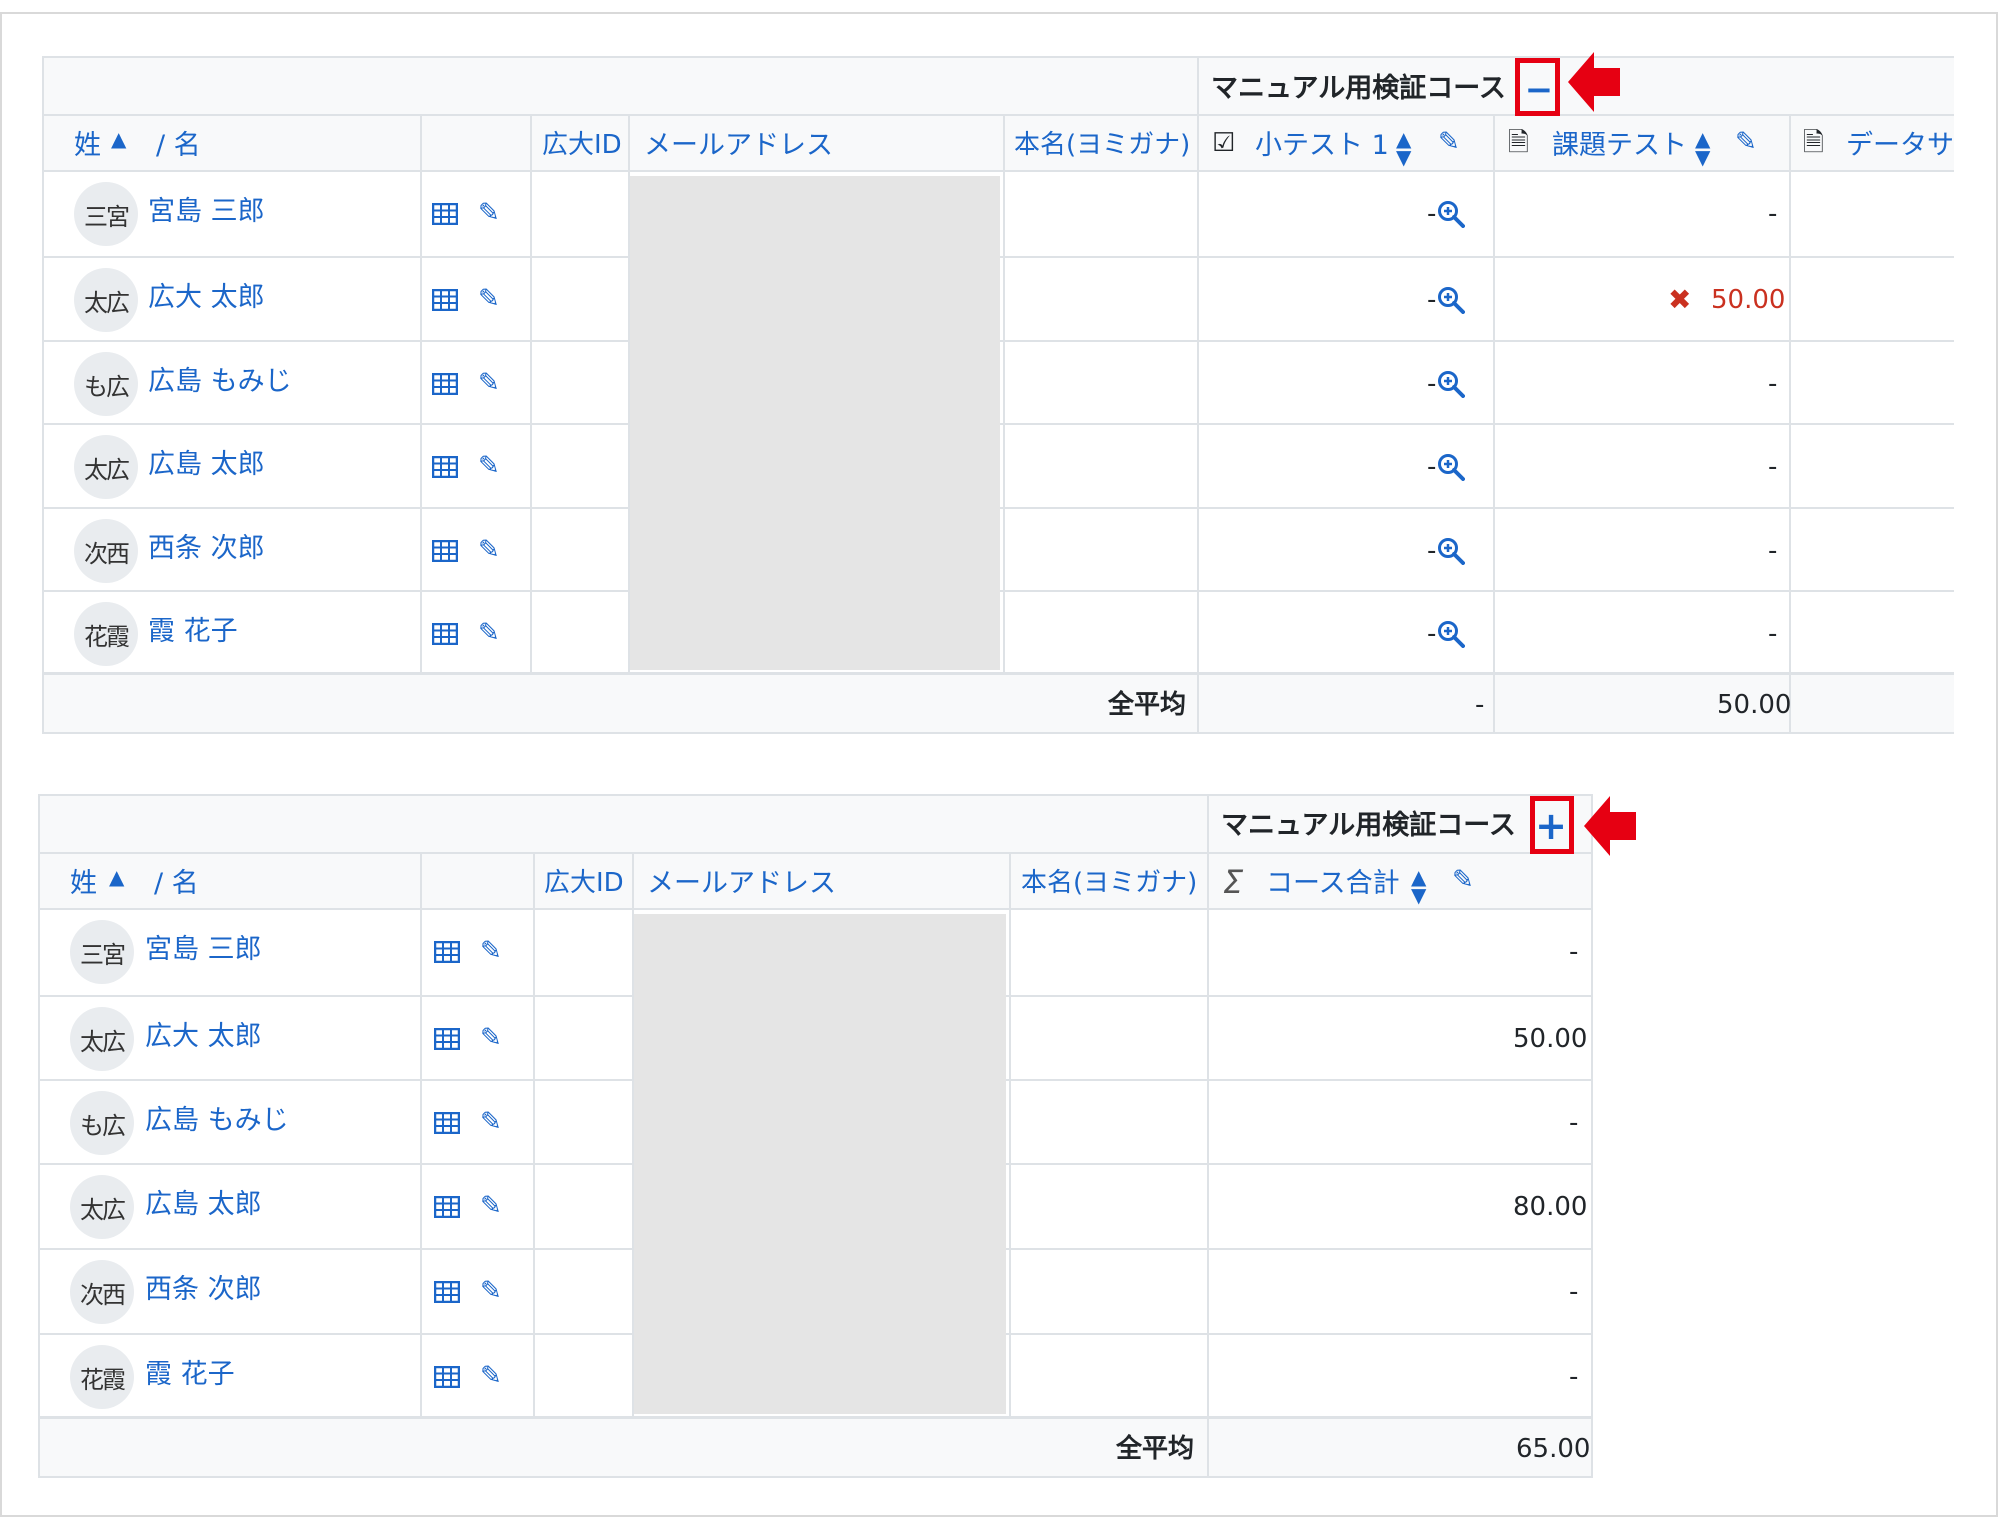 Image resolution: width=2002 pixels, height=1519 pixels. Describe the element at coordinates (1333, 883) in the screenshot. I see `course-total-link: コース合計` at that location.